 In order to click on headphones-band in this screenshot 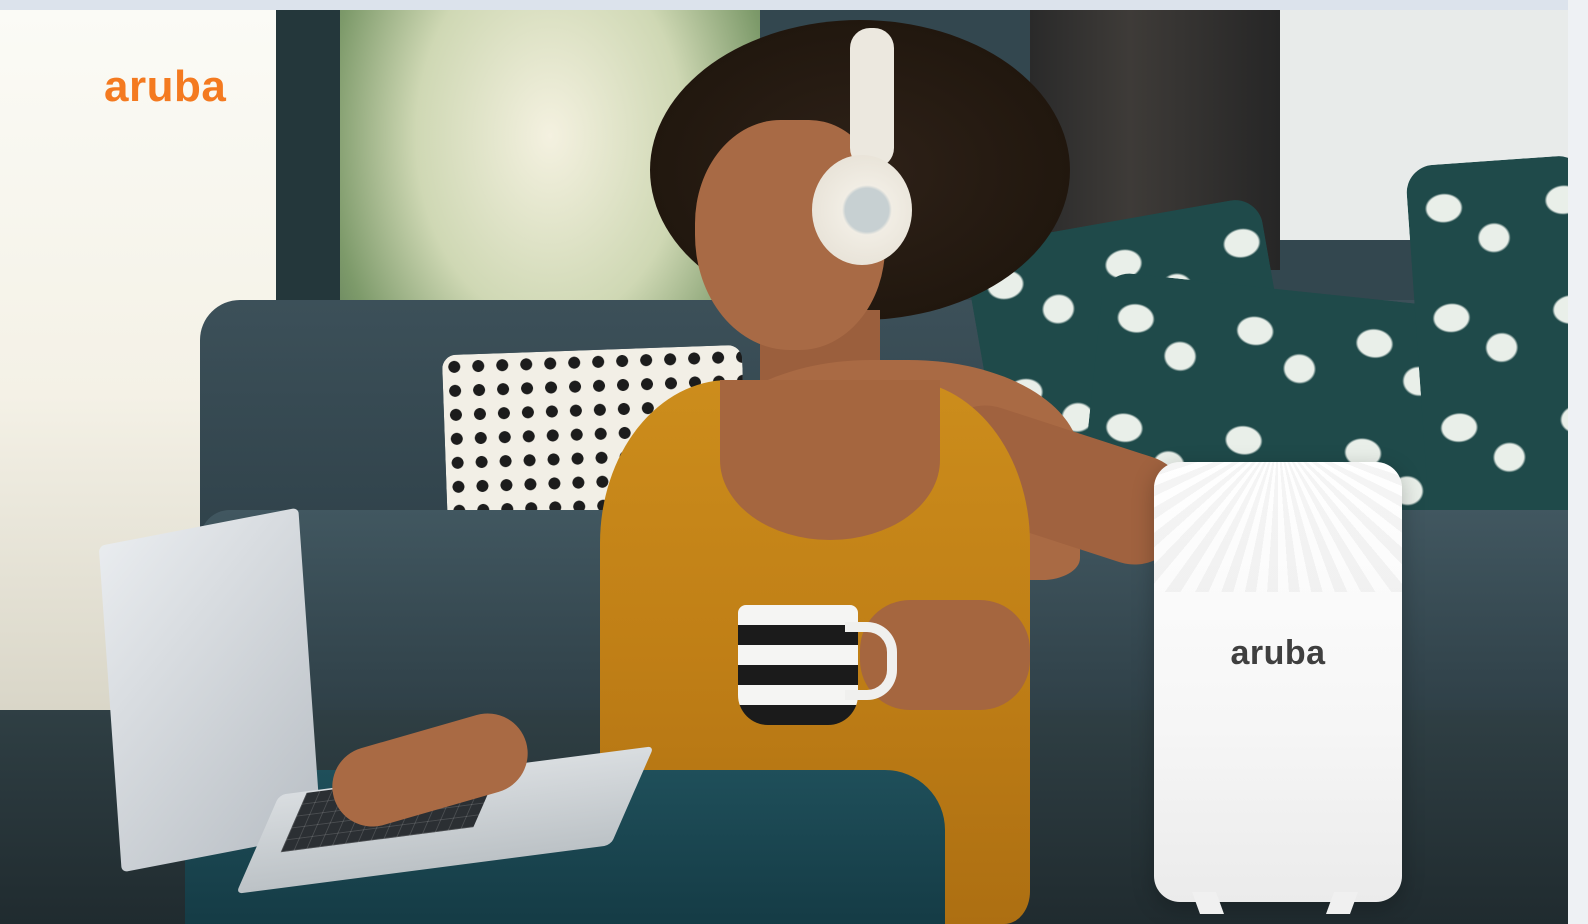, I will do `click(872, 98)`.